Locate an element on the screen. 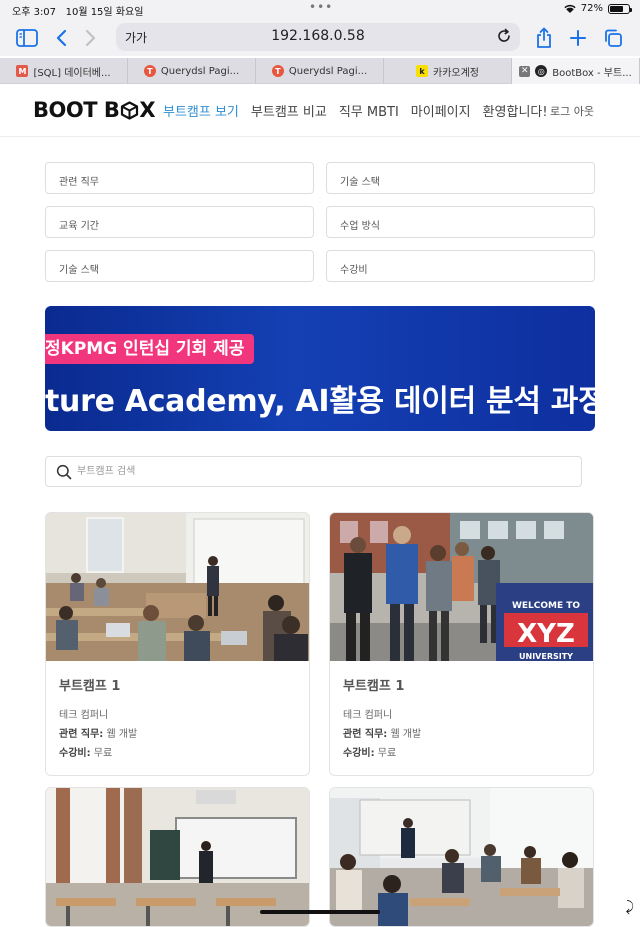 The height and width of the screenshot is (927, 640). box-logo-icon is located at coordinates (129, 110).